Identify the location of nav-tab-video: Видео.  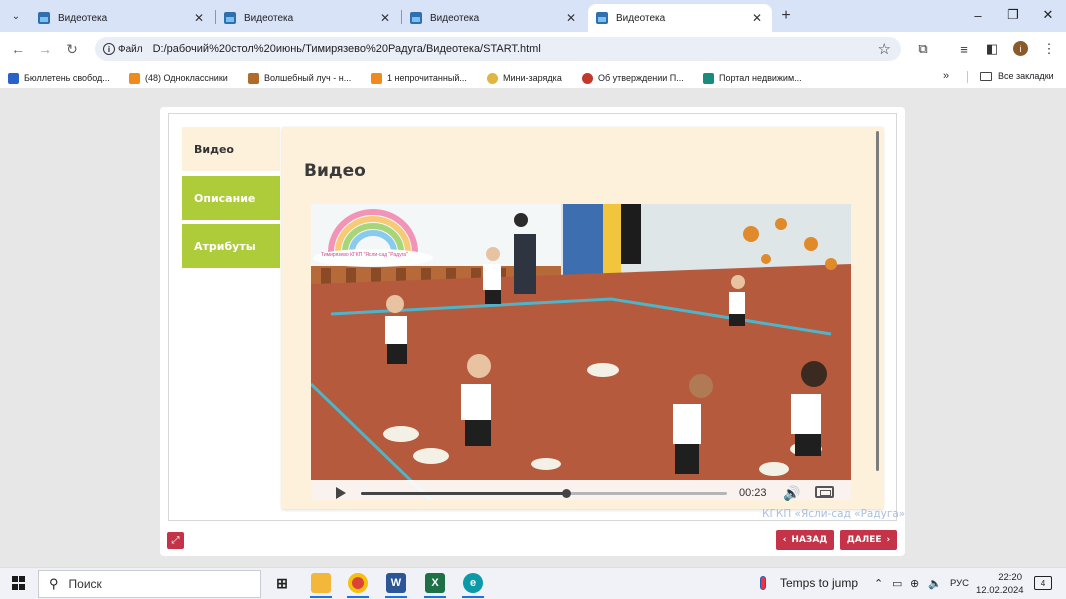
(231, 149).